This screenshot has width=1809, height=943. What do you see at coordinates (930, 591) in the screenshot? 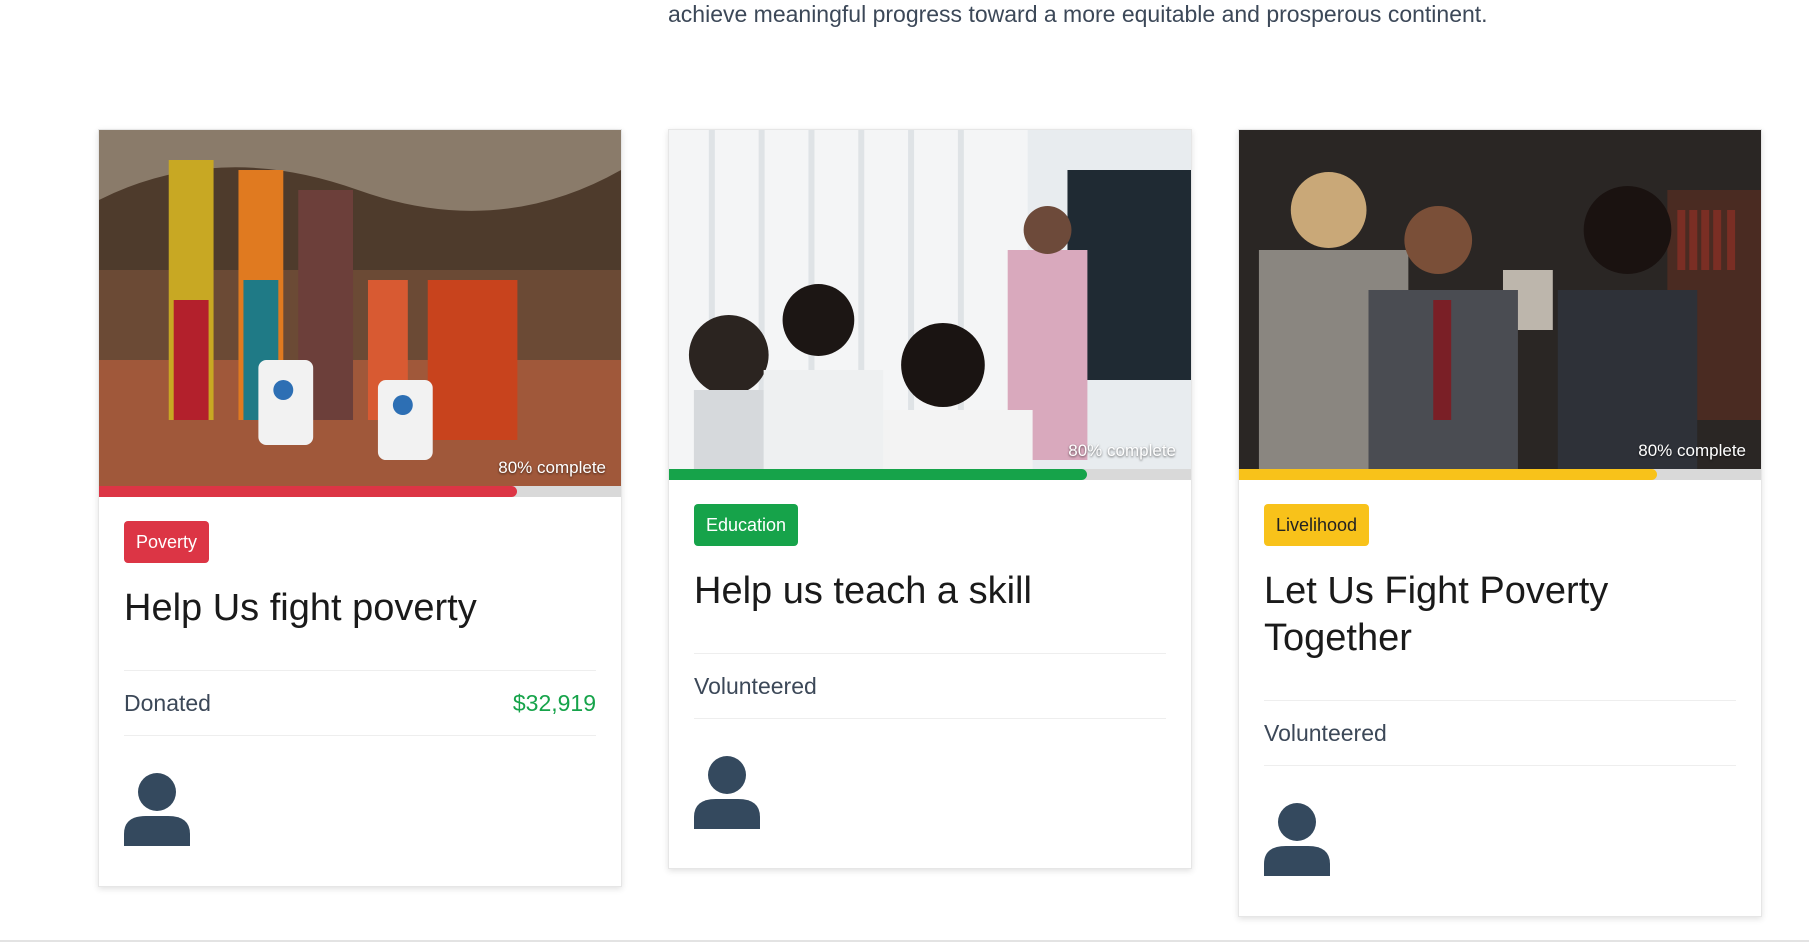
I see `card-title: Help us teach a skill` at bounding box center [930, 591].